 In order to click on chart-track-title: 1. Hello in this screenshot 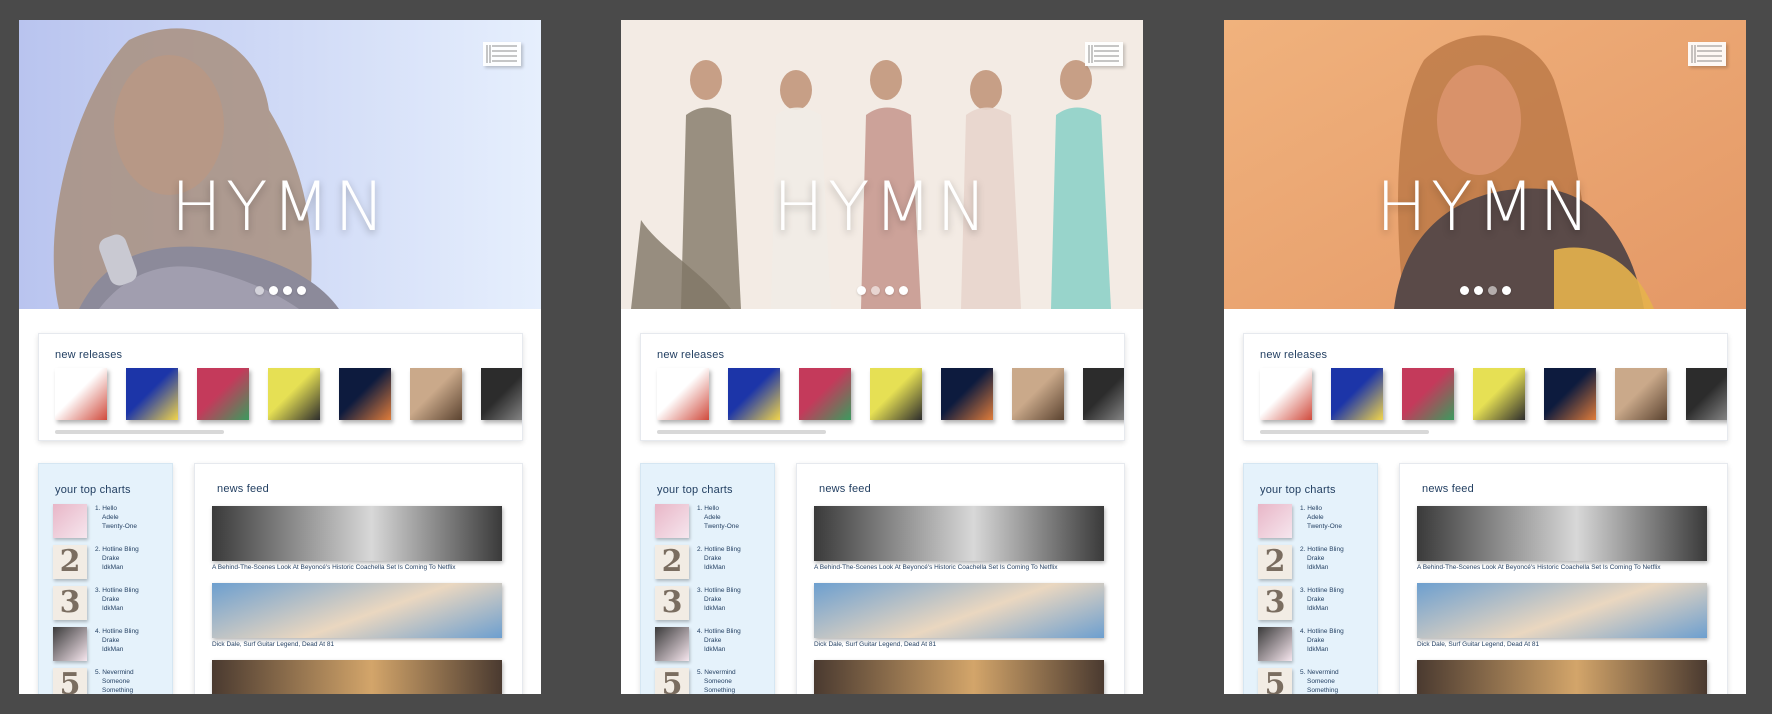, I will do `click(106, 508)`.